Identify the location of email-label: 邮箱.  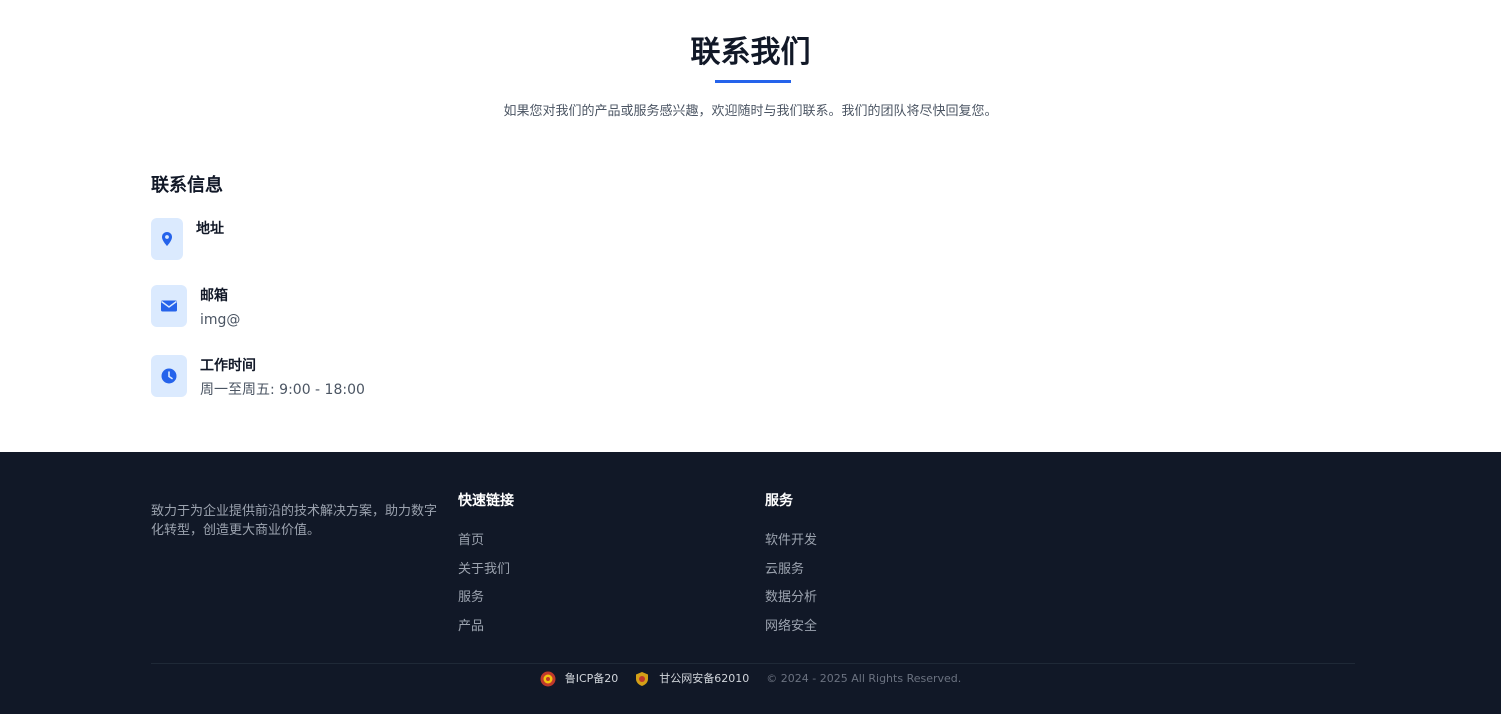
(214, 296).